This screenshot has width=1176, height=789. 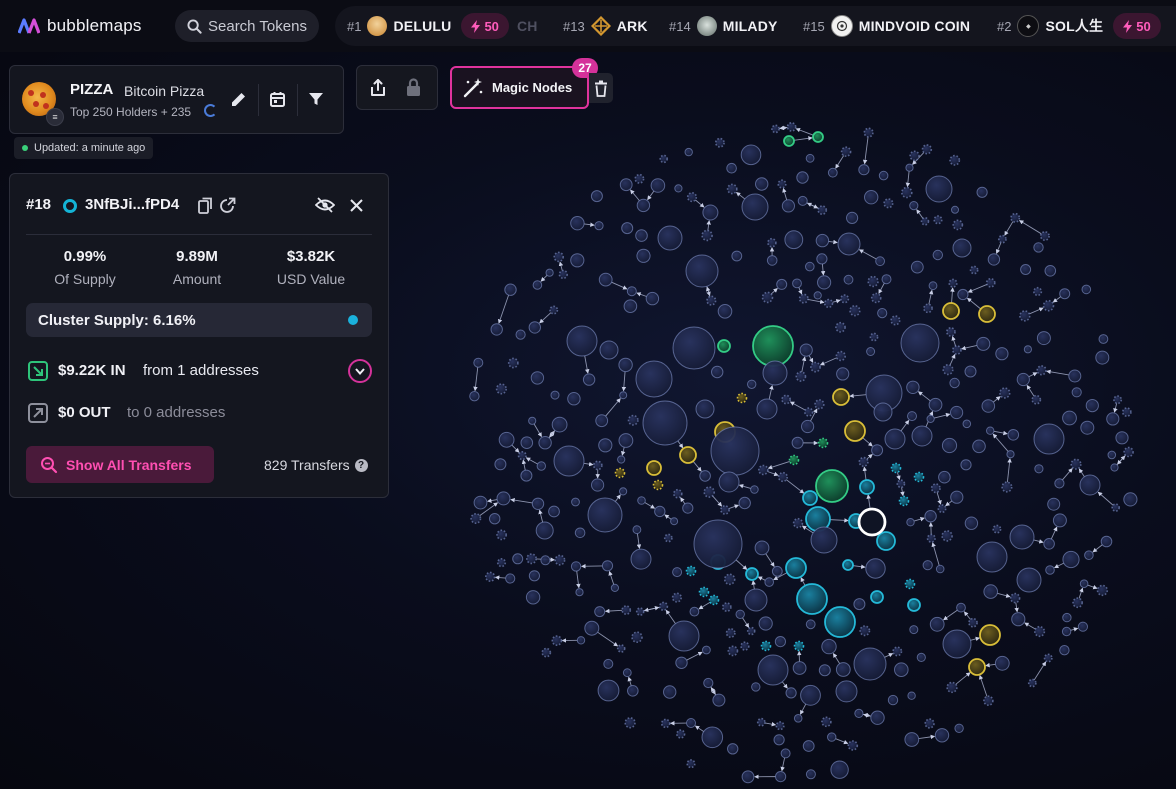 I want to click on selected-wallet-bubble, so click(x=872, y=522).